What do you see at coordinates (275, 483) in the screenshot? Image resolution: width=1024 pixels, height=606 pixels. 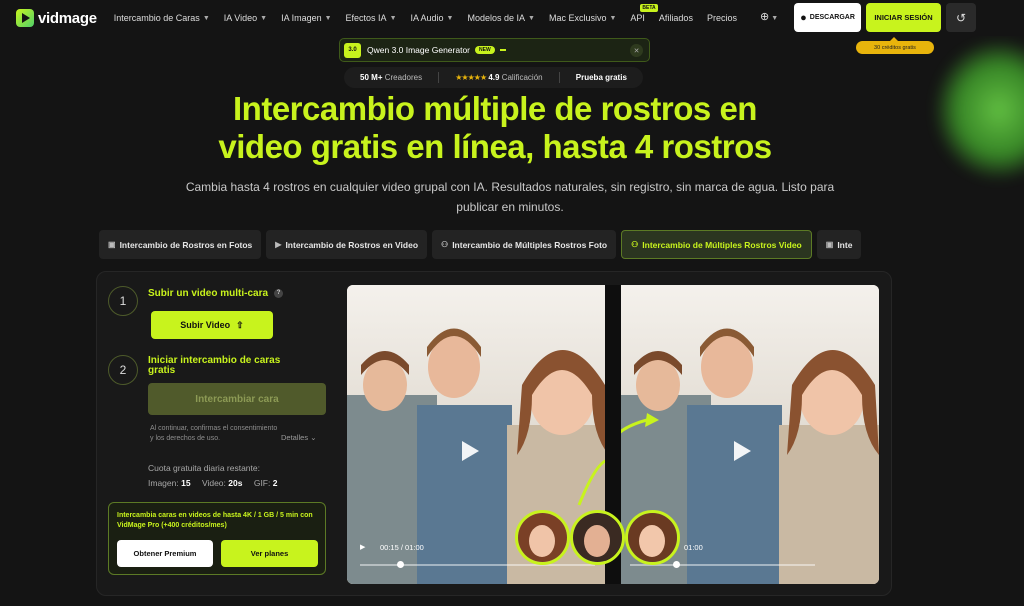 I see `quota-gif-value: 2` at bounding box center [275, 483].